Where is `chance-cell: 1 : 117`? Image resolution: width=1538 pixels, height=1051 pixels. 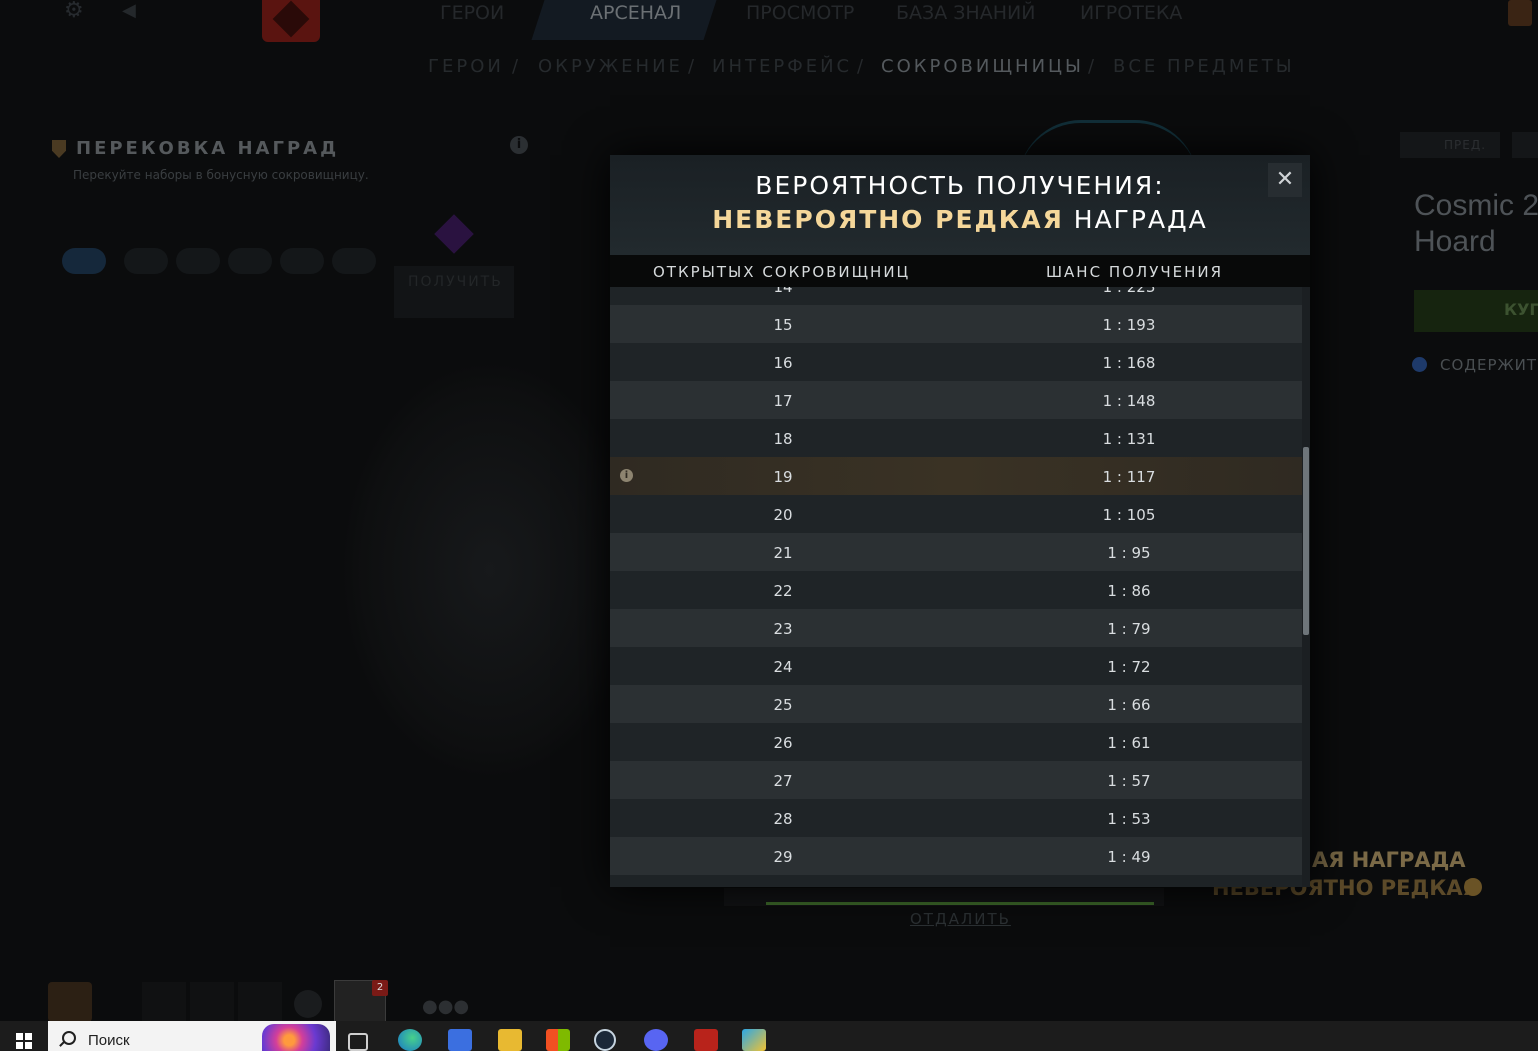
chance-cell: 1 : 117 is located at coordinates (1129, 477).